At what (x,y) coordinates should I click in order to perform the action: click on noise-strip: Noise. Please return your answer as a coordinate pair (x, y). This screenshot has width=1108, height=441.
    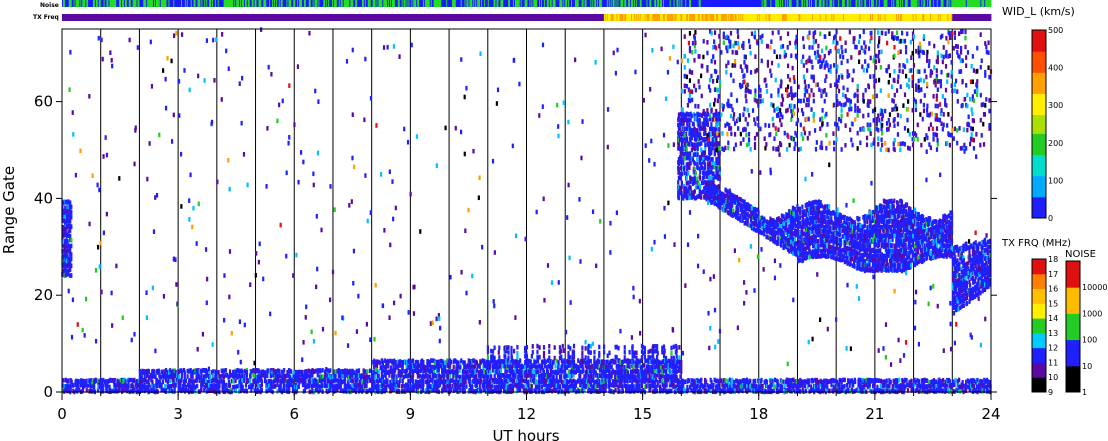
    Looking at the image, I should click on (516, 4).